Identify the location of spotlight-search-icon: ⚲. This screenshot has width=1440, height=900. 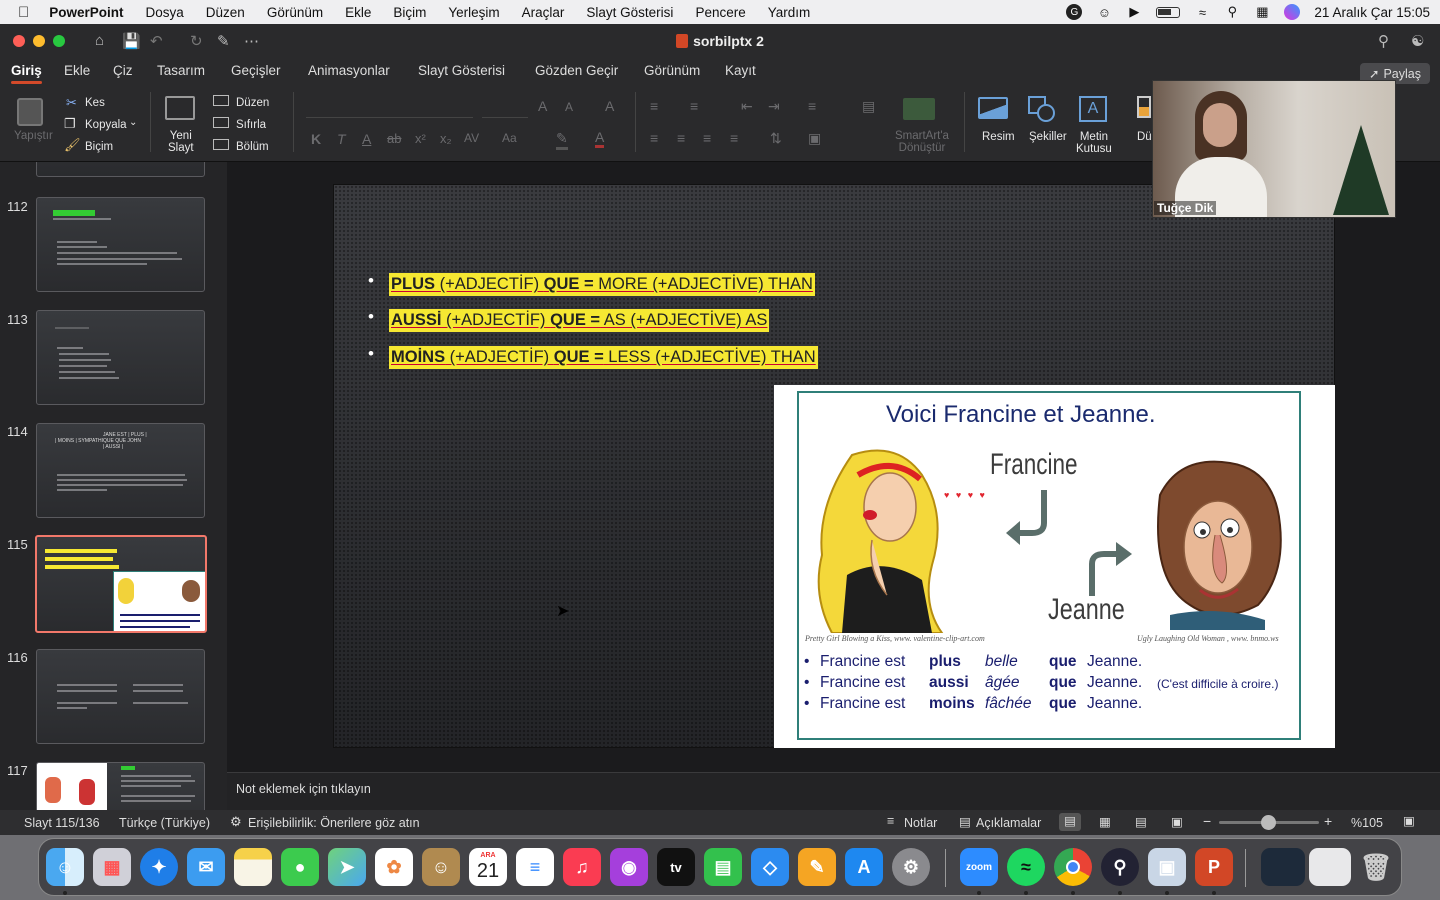
(1232, 12).